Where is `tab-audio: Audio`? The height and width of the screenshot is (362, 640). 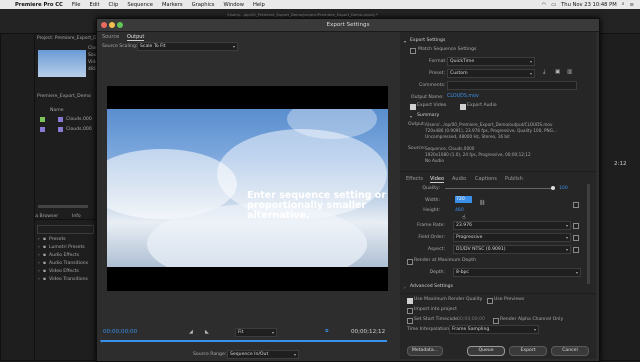
tab-audio: Audio is located at coordinates (459, 179).